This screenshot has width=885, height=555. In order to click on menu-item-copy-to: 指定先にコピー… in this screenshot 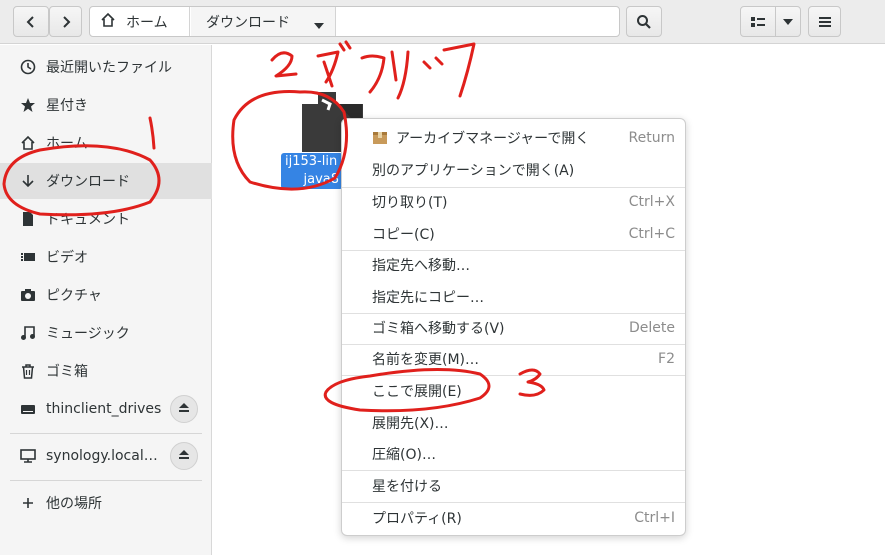, I will do `click(513, 297)`.